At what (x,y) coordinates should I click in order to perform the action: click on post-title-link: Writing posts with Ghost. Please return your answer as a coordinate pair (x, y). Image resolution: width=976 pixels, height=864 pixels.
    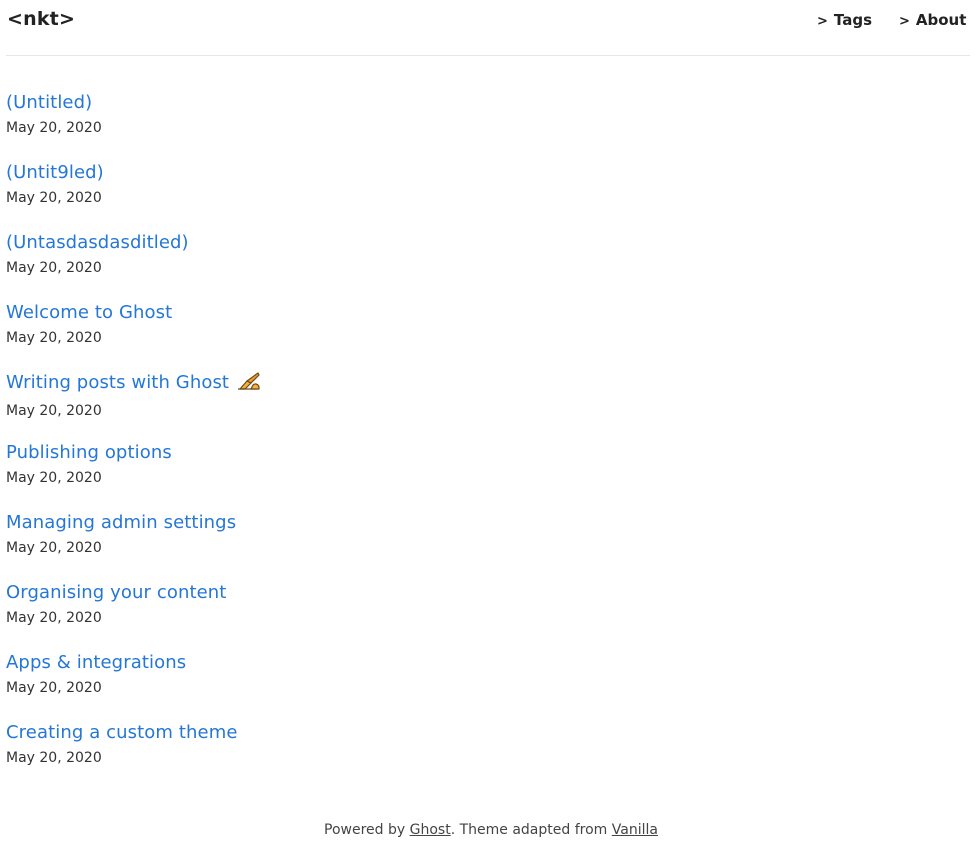
    Looking at the image, I should click on (133, 384).